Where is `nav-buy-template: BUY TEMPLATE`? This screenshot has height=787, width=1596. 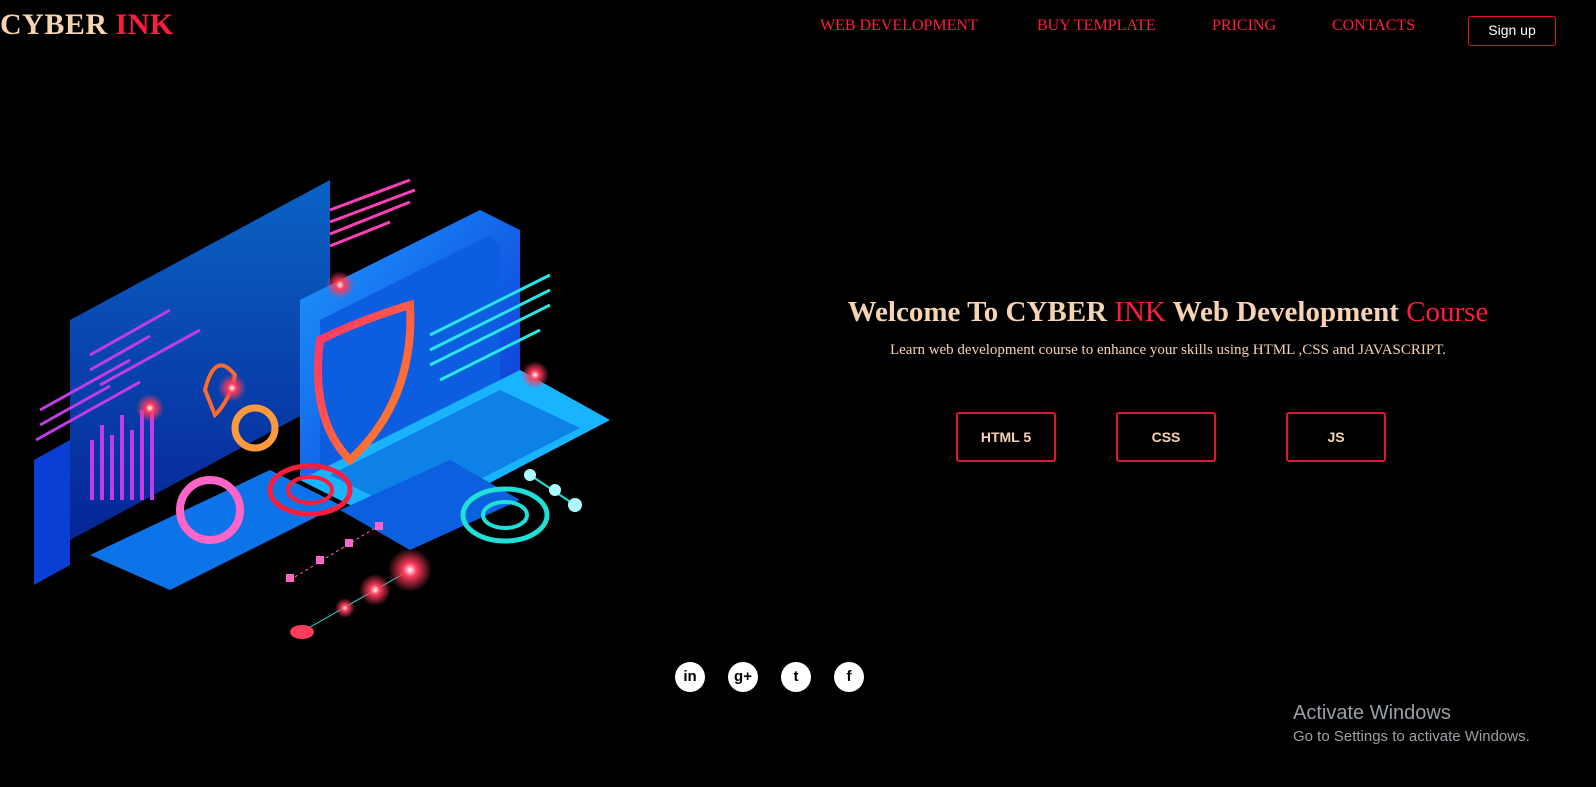
nav-buy-template: BUY TEMPLATE is located at coordinates (1096, 26).